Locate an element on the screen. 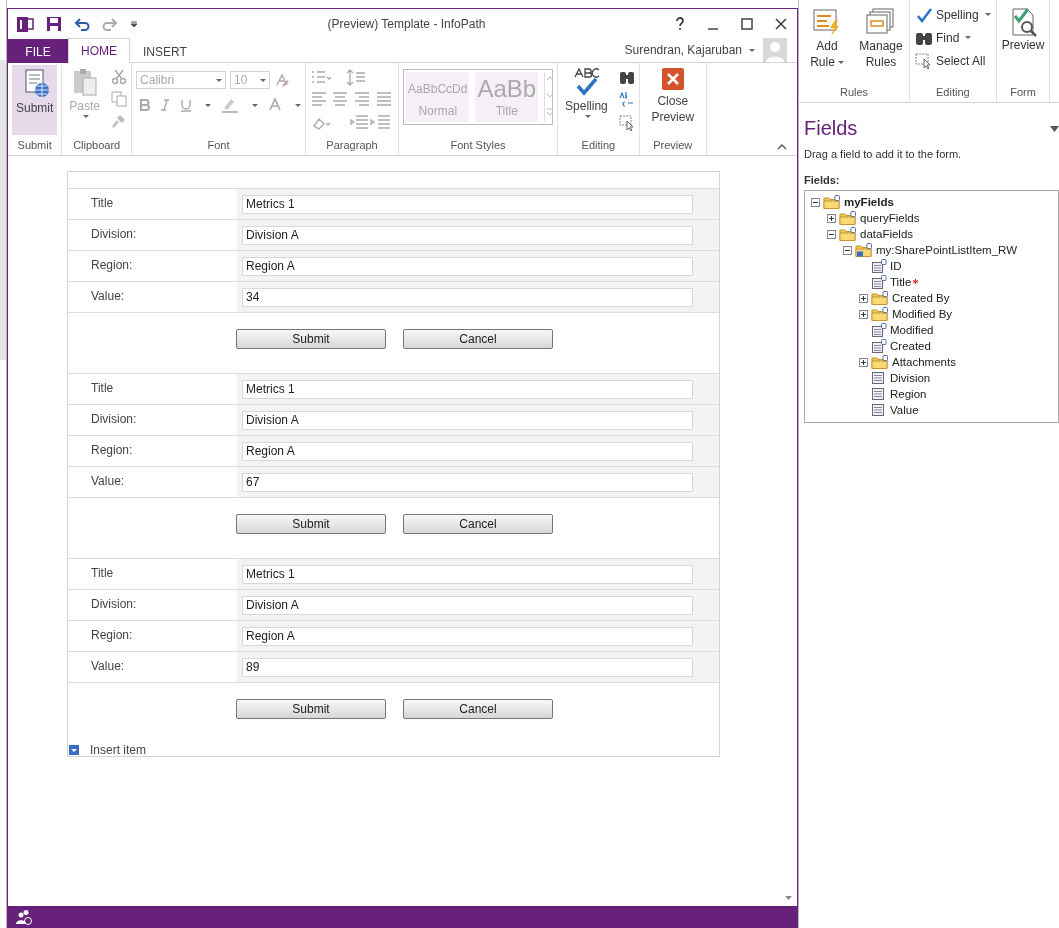  add-rule-button: Add Rule is located at coordinates (827, 45).